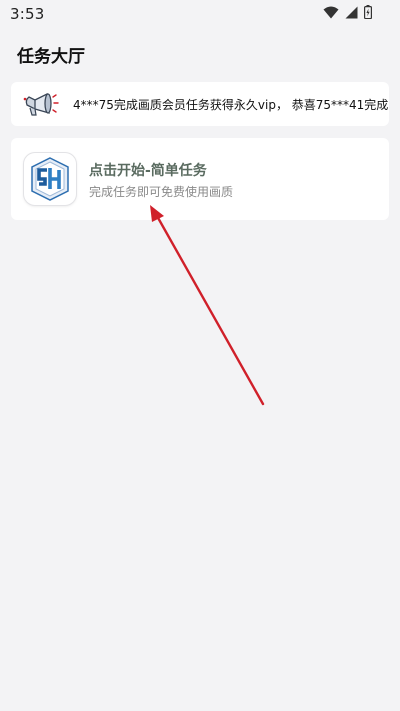 Image resolution: width=400 pixels, height=711 pixels. What do you see at coordinates (50, 179) in the screenshot?
I see `app-logo-icon` at bounding box center [50, 179].